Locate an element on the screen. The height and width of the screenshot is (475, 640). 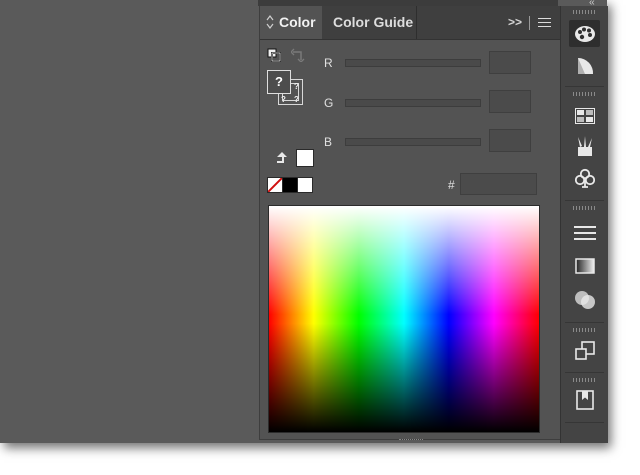
hex-label: # is located at coordinates (451, 185).